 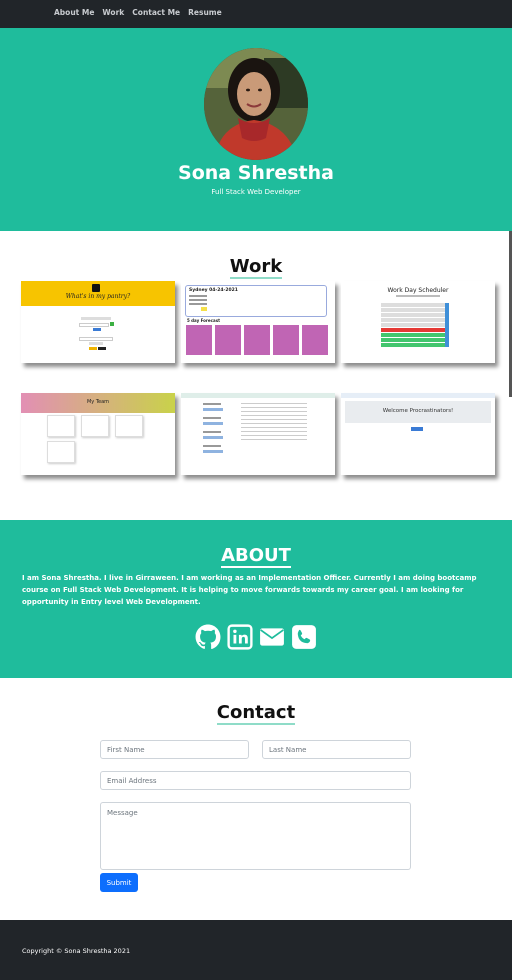 What do you see at coordinates (256, 713) in the screenshot?
I see `contact-title: Contact` at bounding box center [256, 713].